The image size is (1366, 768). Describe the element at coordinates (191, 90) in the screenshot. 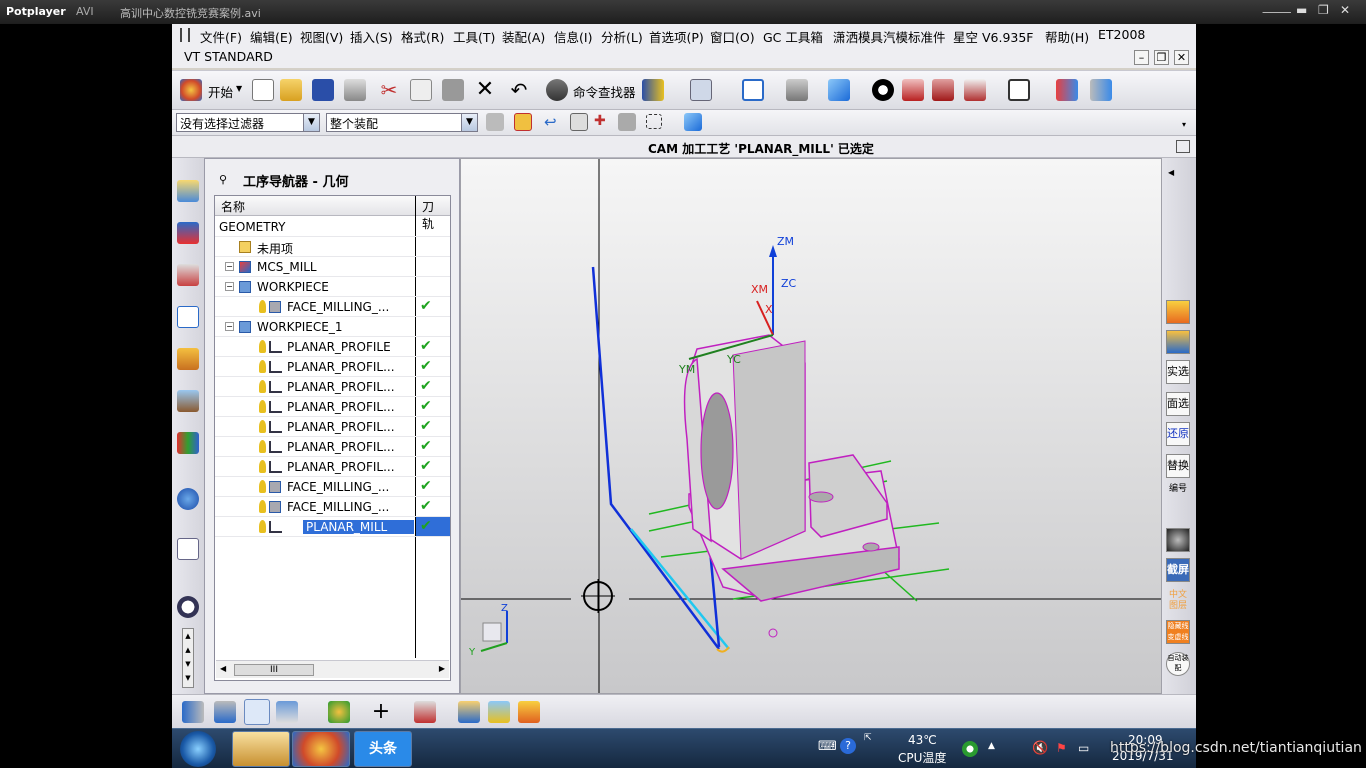

I see `start-icon` at that location.